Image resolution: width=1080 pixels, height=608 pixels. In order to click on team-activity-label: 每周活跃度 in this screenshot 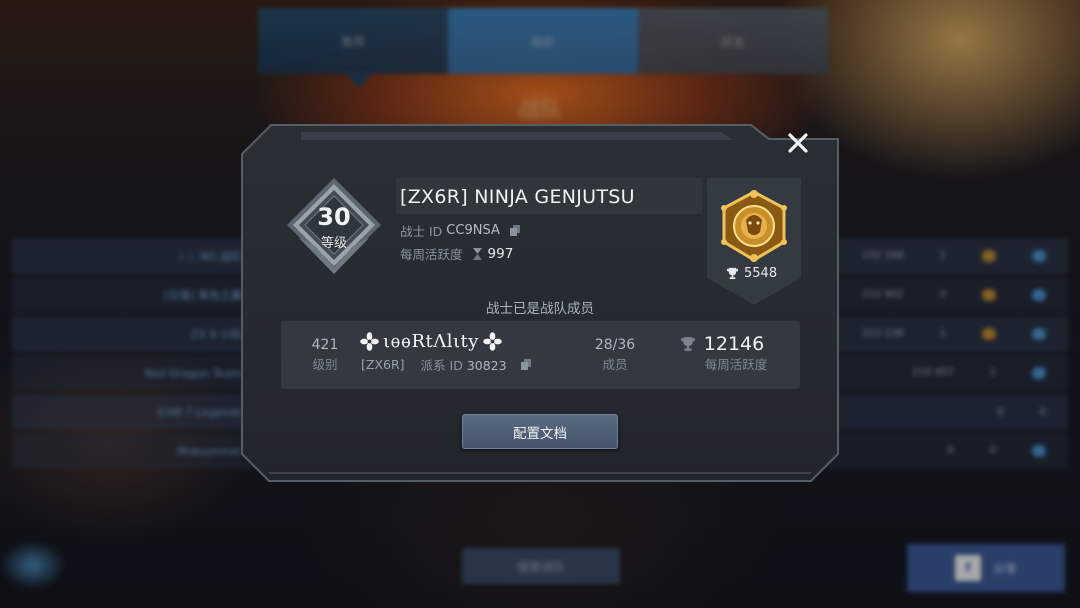, I will do `click(736, 364)`.